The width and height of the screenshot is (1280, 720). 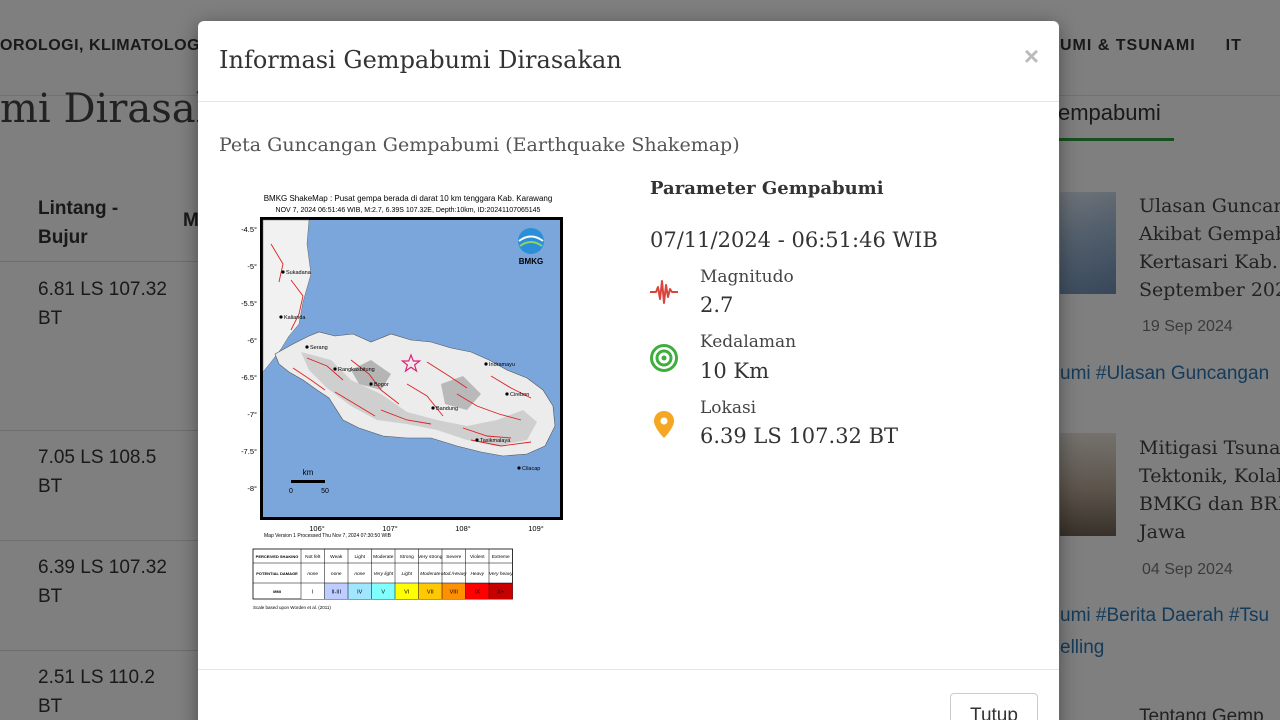 What do you see at coordinates (536, 528) in the screenshot?
I see `longitude-tick-label: 109°` at bounding box center [536, 528].